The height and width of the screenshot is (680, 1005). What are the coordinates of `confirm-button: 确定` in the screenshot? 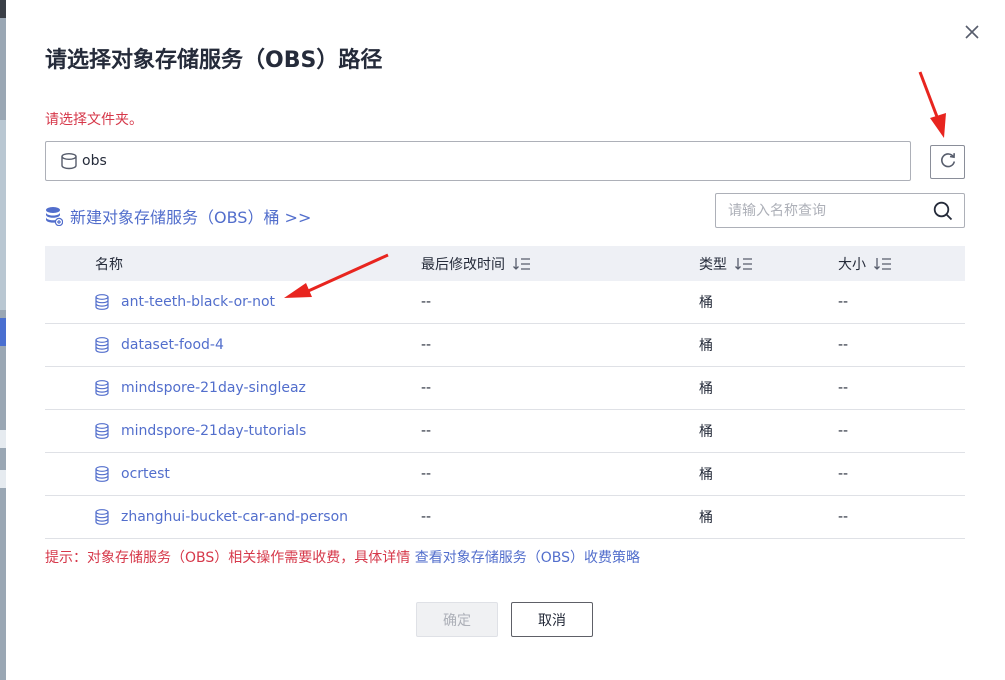 It's located at (457, 619).